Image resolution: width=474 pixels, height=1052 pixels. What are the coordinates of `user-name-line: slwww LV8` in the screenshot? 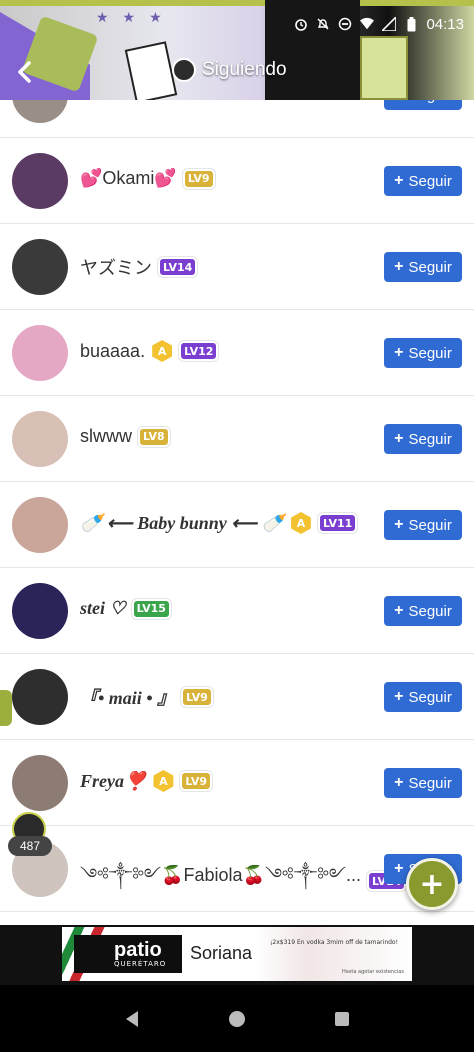 It's located at (125, 436).